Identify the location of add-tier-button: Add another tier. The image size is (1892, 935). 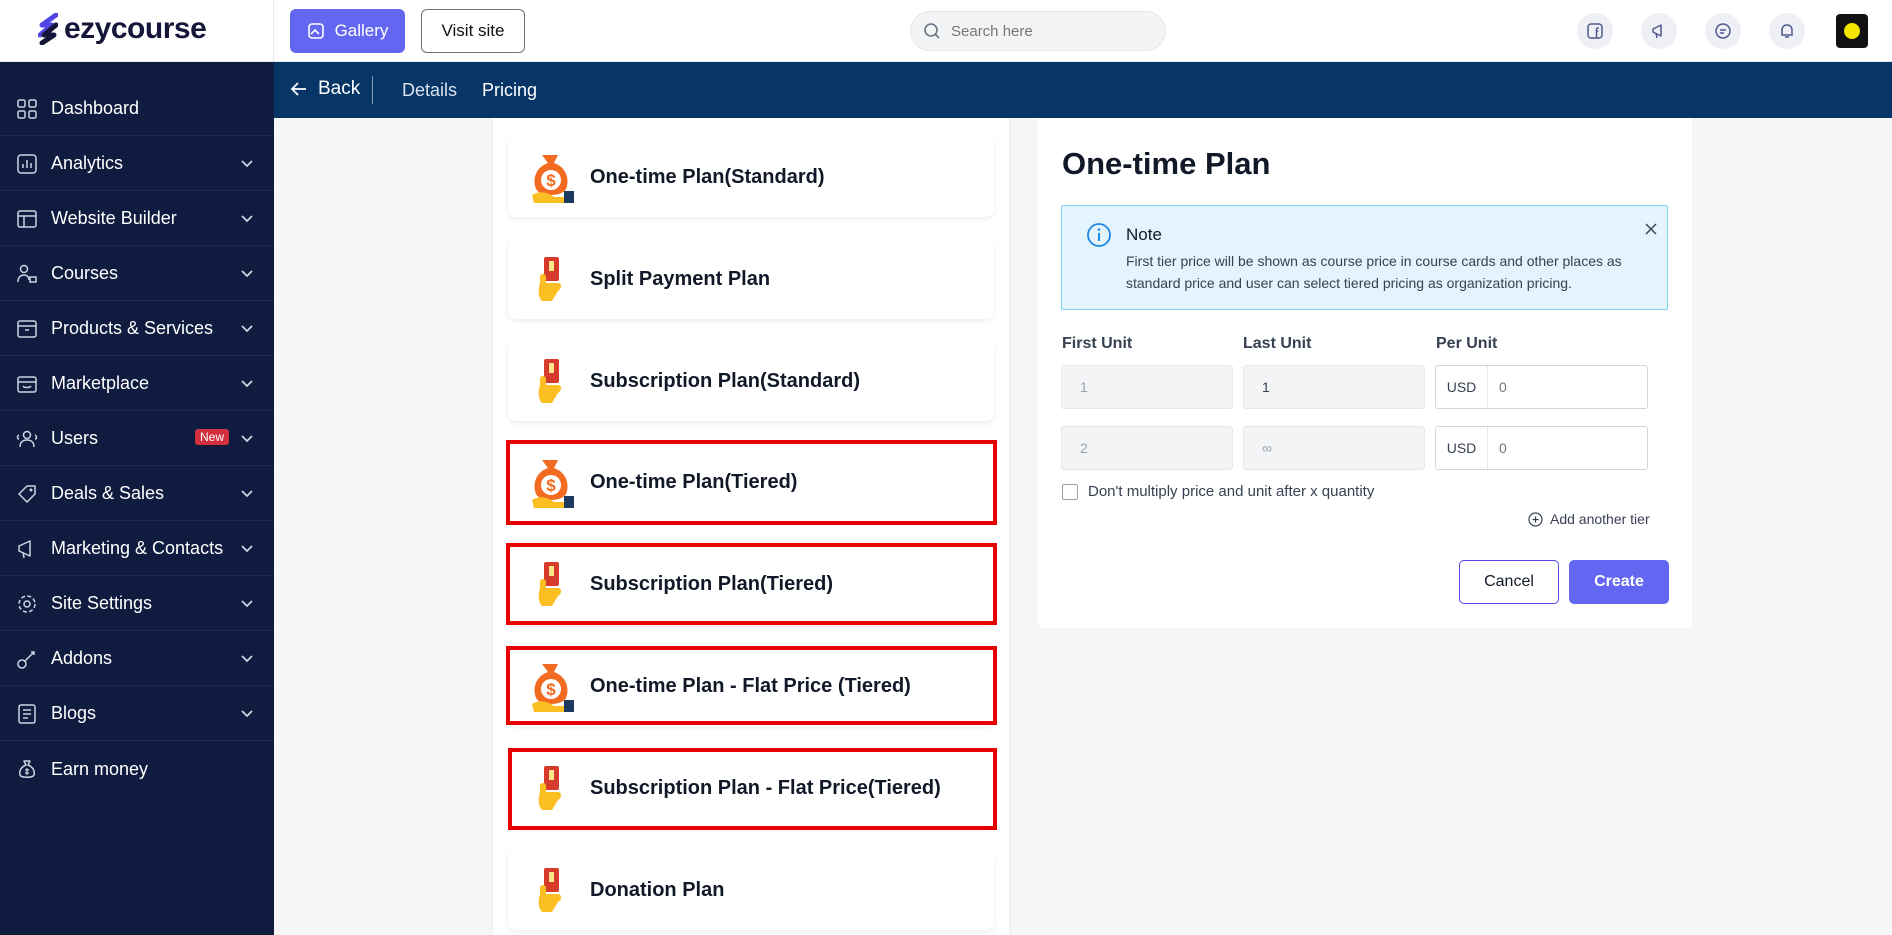
(1589, 519).